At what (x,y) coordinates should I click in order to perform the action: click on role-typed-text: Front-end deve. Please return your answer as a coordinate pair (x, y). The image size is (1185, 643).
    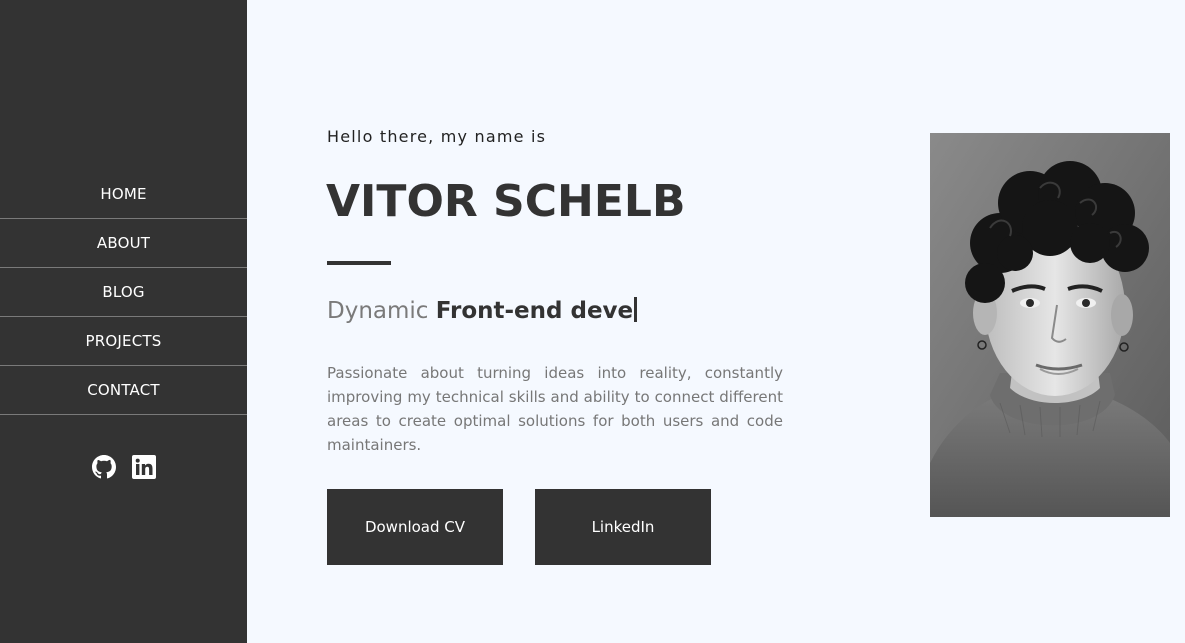
    Looking at the image, I should click on (534, 311).